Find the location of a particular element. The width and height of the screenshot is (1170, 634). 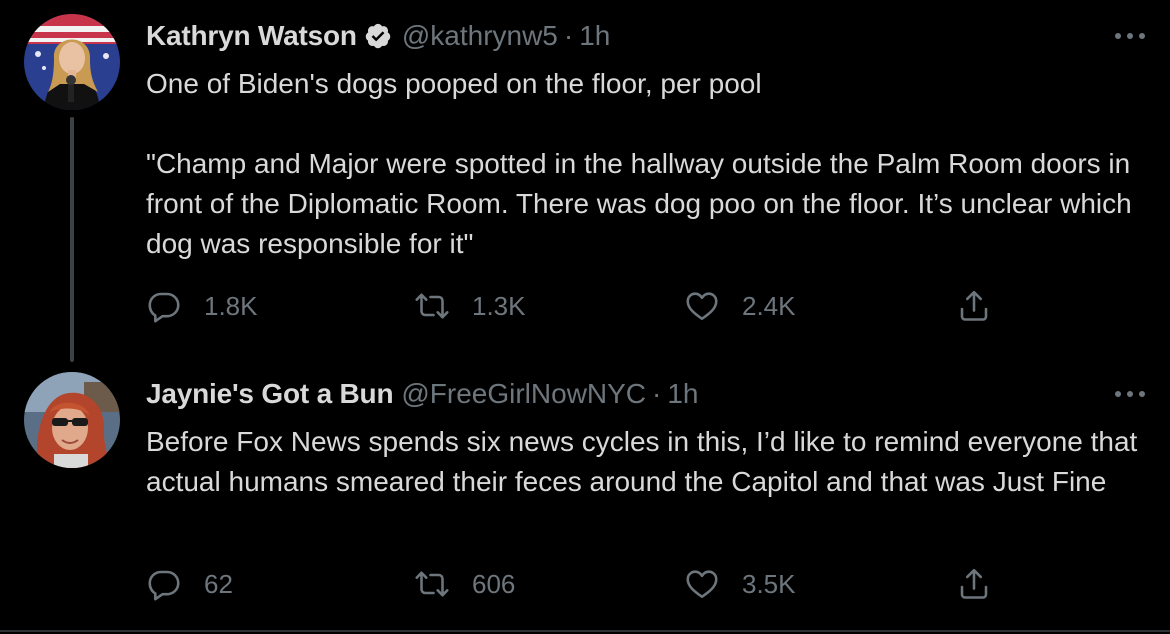

tweet-header: Jaynie's Got a Bun @FreeGirlNowNYC · 1h is located at coordinates (422, 394).